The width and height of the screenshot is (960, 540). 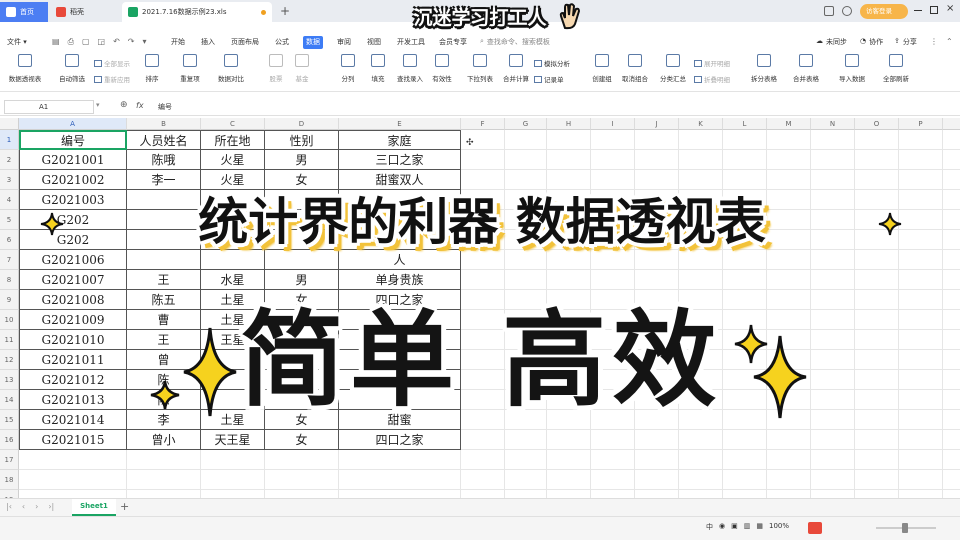 What do you see at coordinates (302, 72) in the screenshot?
I see `fund-button: 基金` at bounding box center [302, 72].